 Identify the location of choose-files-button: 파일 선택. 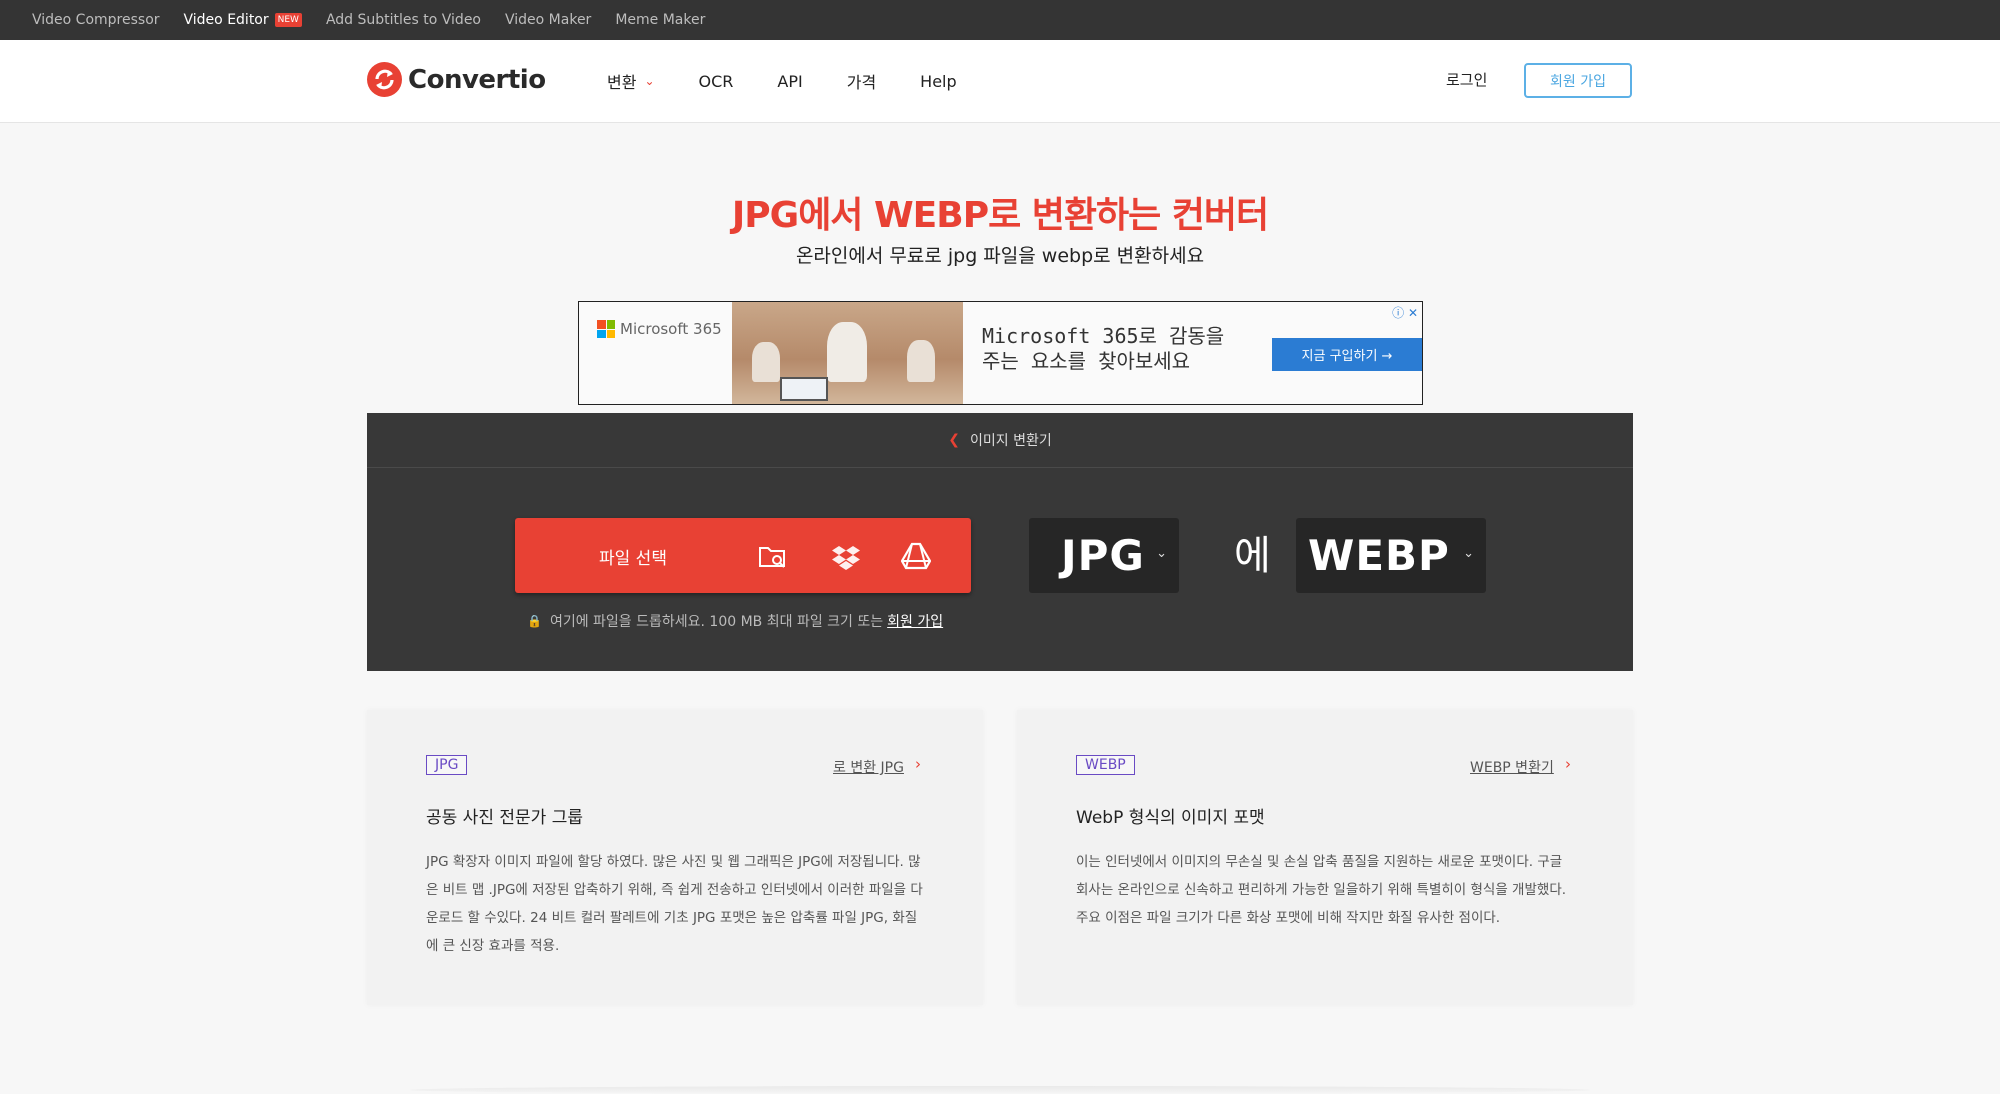
(743, 555).